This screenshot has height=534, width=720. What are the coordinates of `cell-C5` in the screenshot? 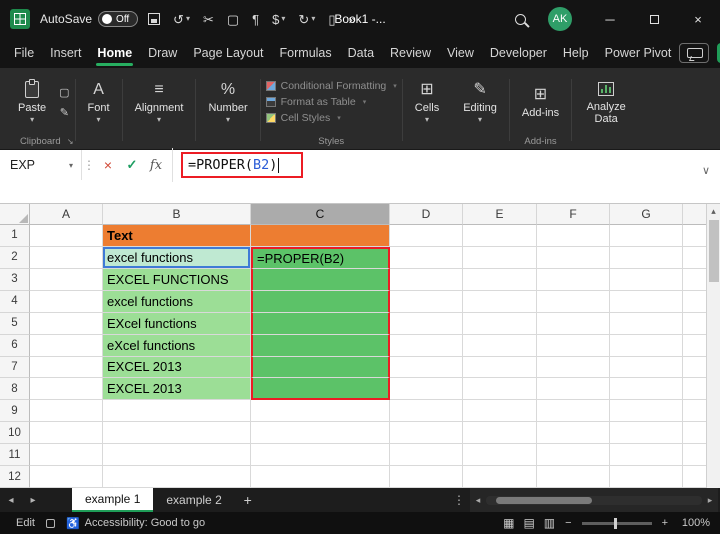 It's located at (320, 323).